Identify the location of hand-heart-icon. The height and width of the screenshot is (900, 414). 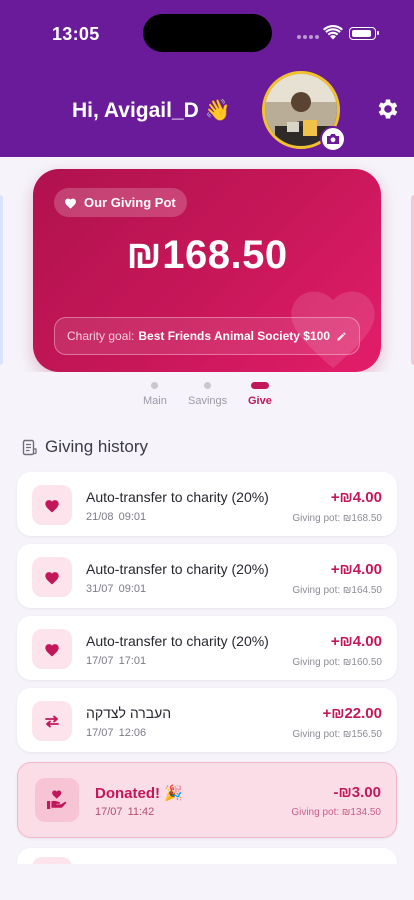
(57, 799).